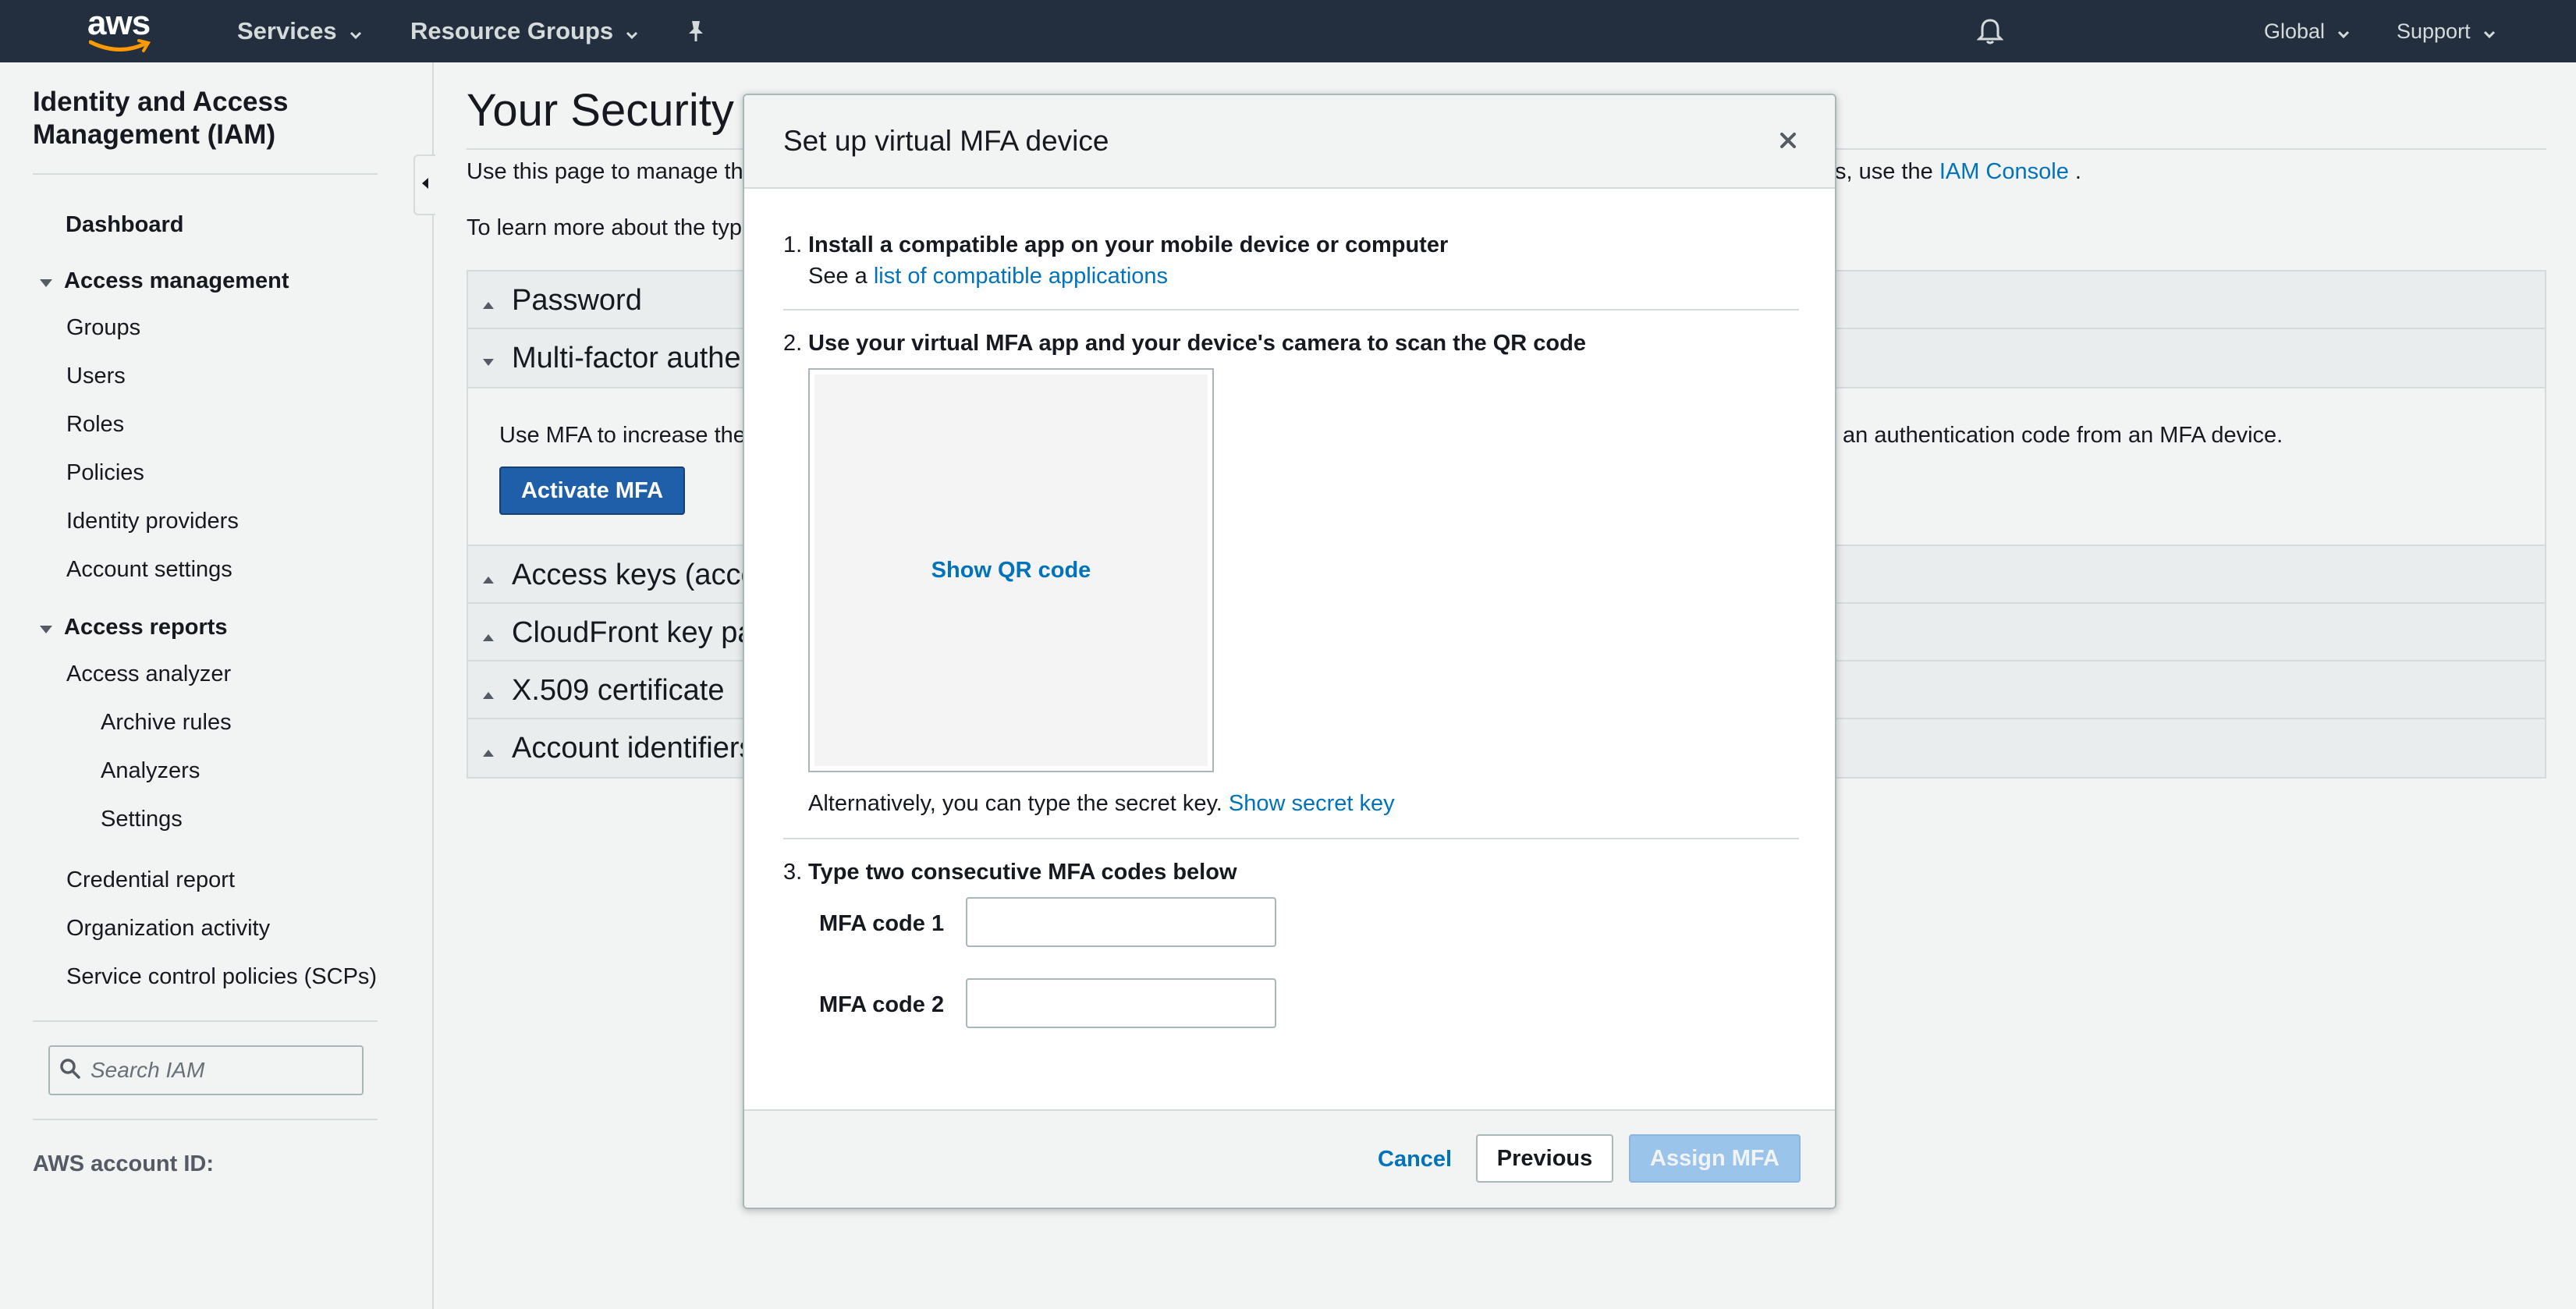 Image resolution: width=2576 pixels, height=1309 pixels. I want to click on previous-button: Previous, so click(1544, 1159).